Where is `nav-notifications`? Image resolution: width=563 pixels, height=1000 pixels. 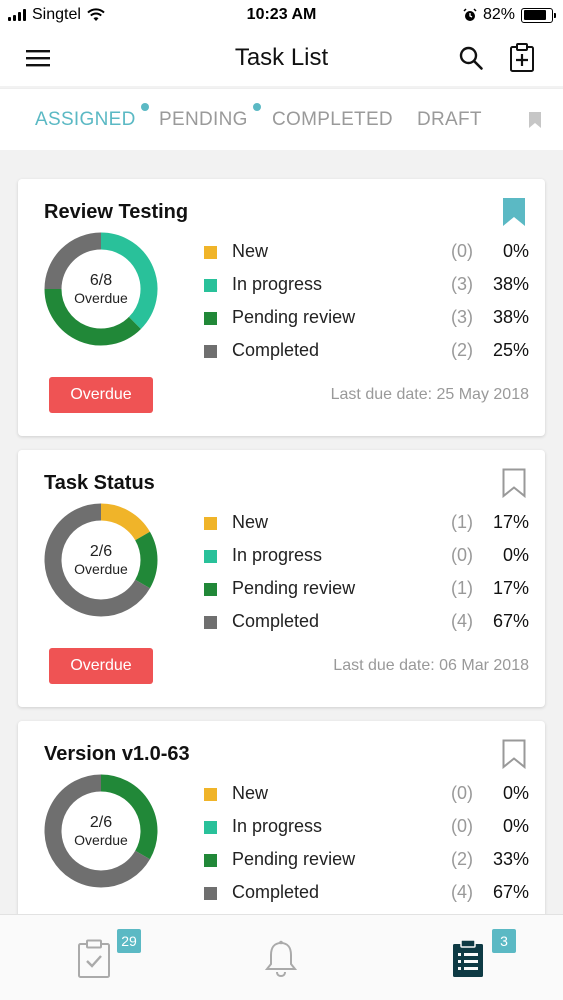
nav-notifications is located at coordinates (281, 959).